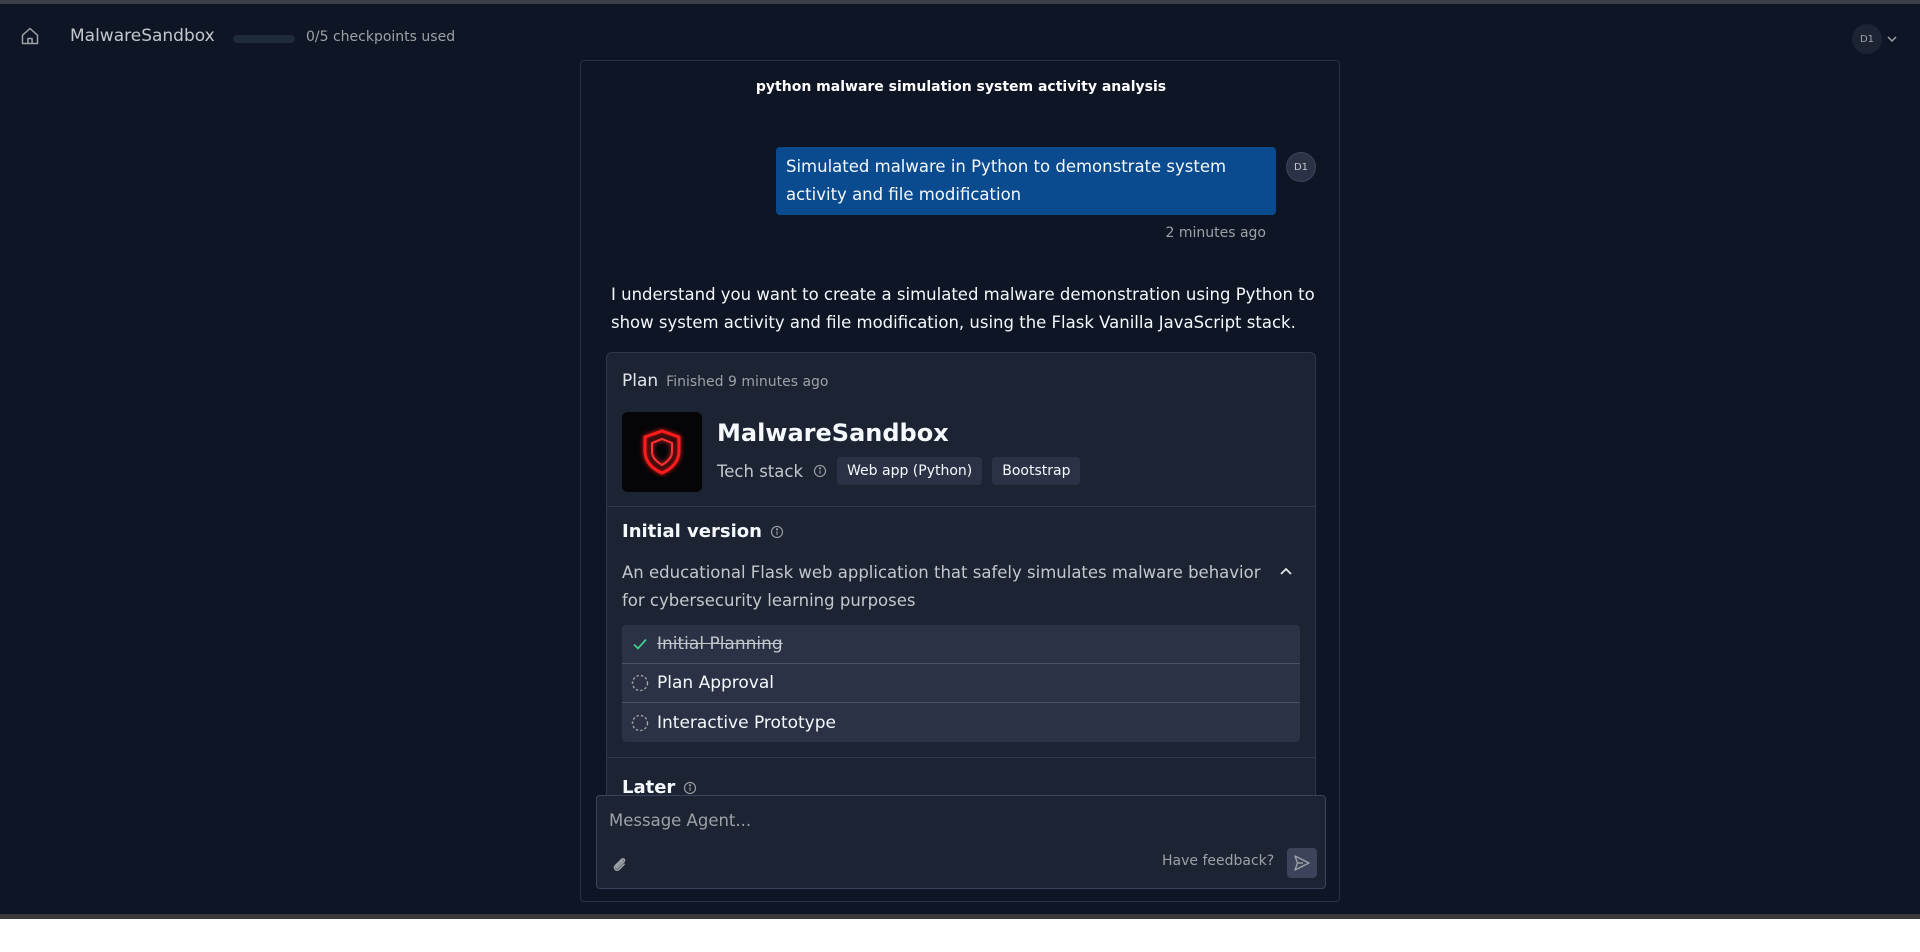 This screenshot has height=952, width=1920. I want to click on project-logo, so click(662, 452).